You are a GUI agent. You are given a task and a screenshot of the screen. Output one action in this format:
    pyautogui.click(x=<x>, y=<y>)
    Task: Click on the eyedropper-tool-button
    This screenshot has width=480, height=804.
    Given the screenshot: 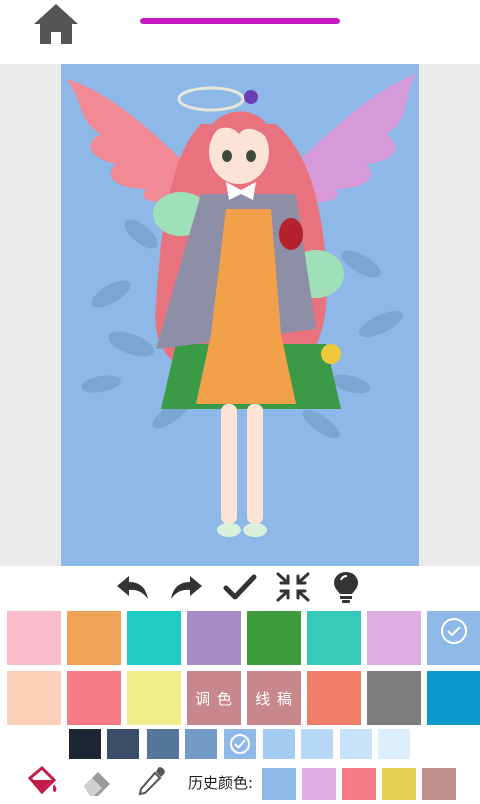 What is the action you would take?
    pyautogui.click(x=152, y=782)
    